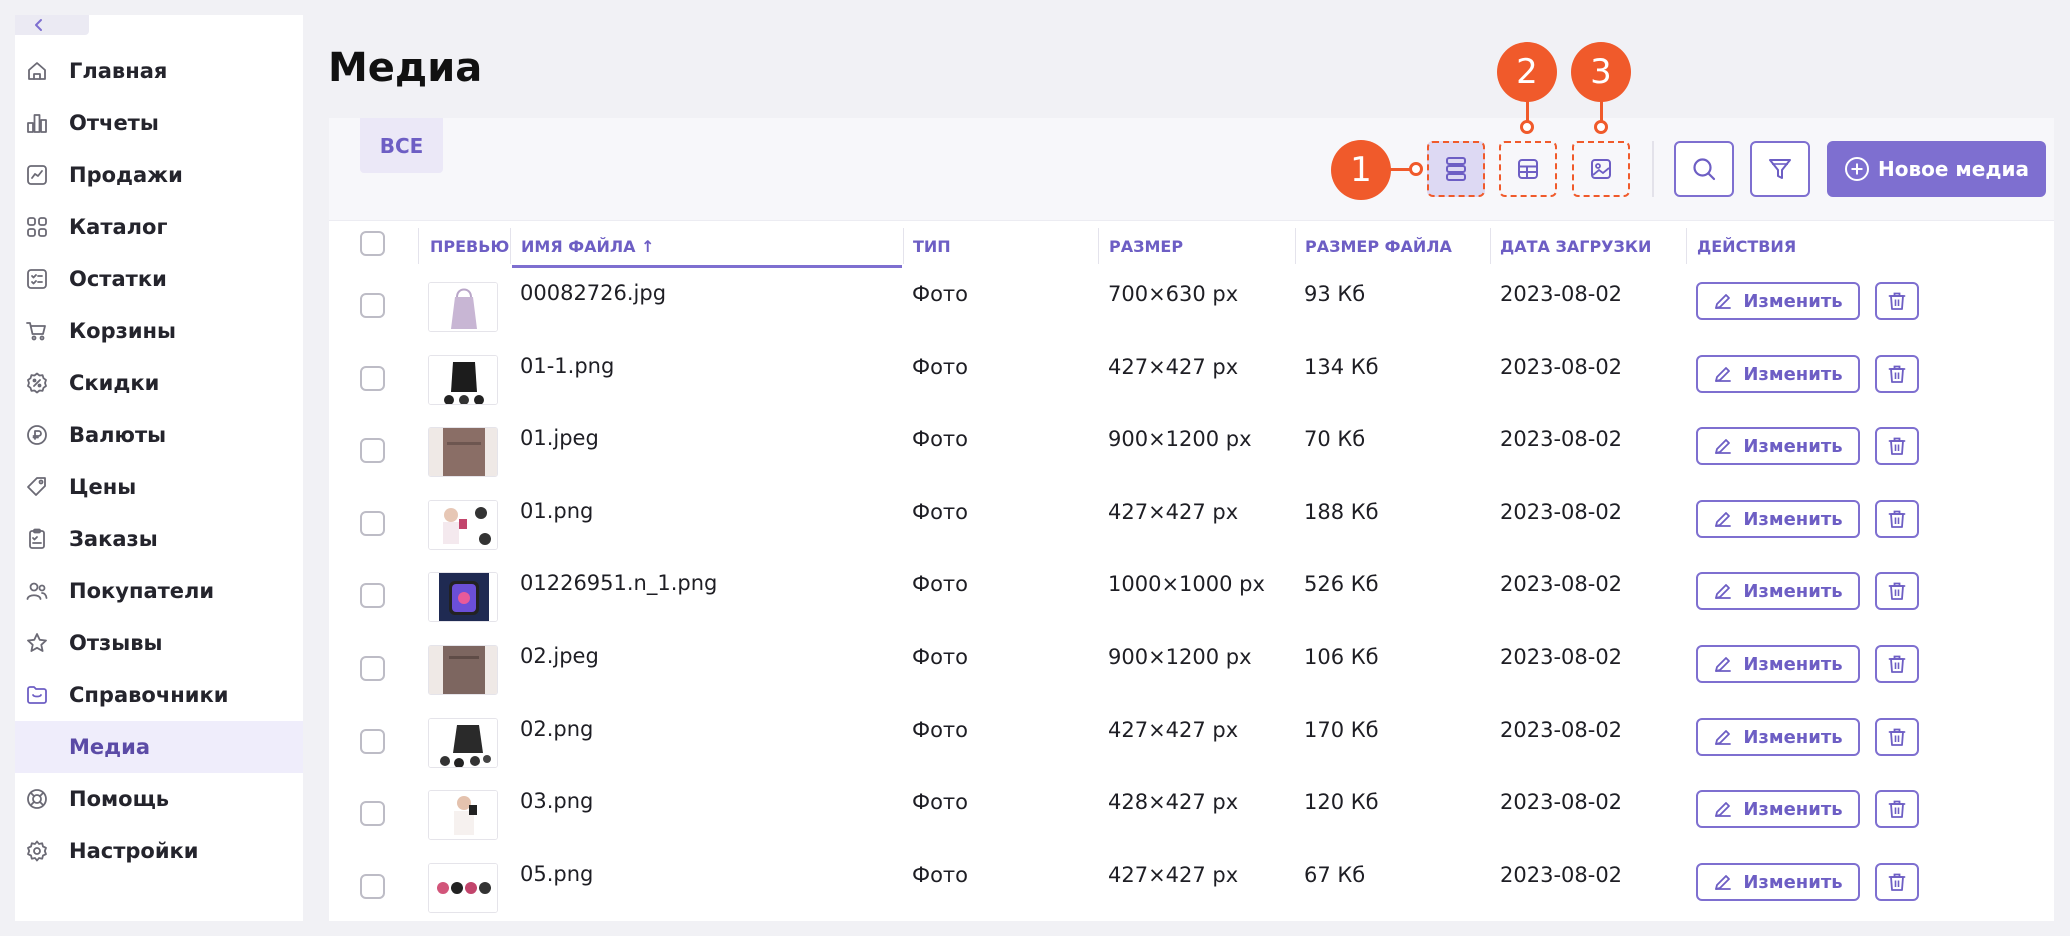 The image size is (2070, 936). Describe the element at coordinates (559, 438) in the screenshot. I see `file-name: 01.jpeg` at that location.